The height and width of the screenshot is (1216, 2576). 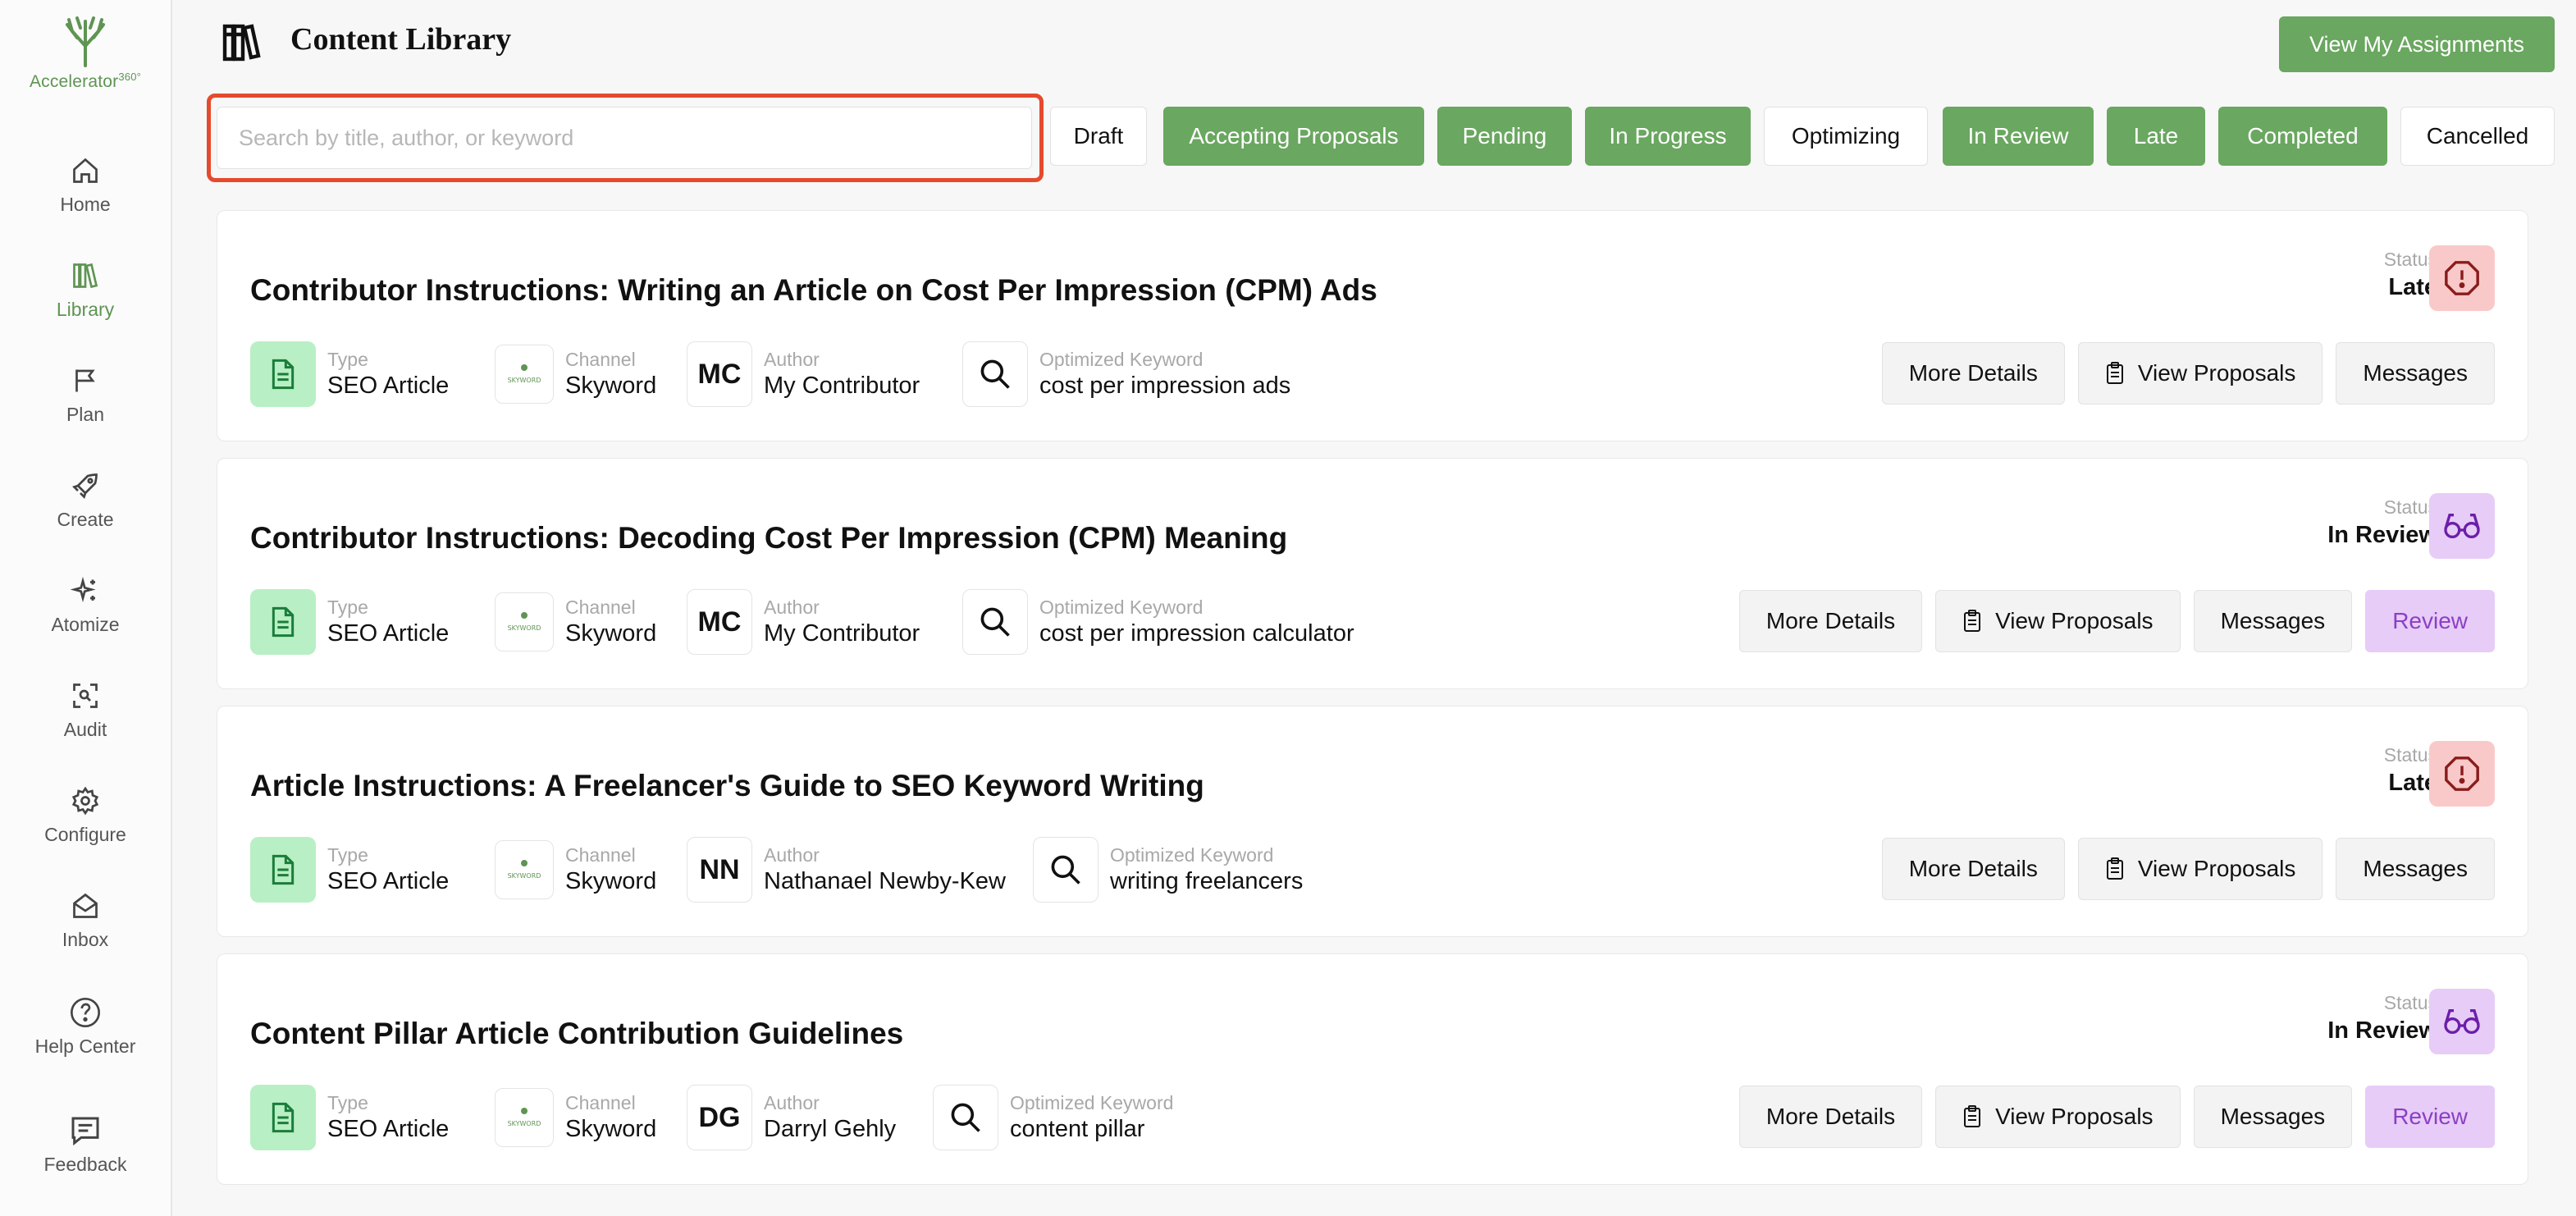 What do you see at coordinates (85, 695) in the screenshot?
I see `scan-icon` at bounding box center [85, 695].